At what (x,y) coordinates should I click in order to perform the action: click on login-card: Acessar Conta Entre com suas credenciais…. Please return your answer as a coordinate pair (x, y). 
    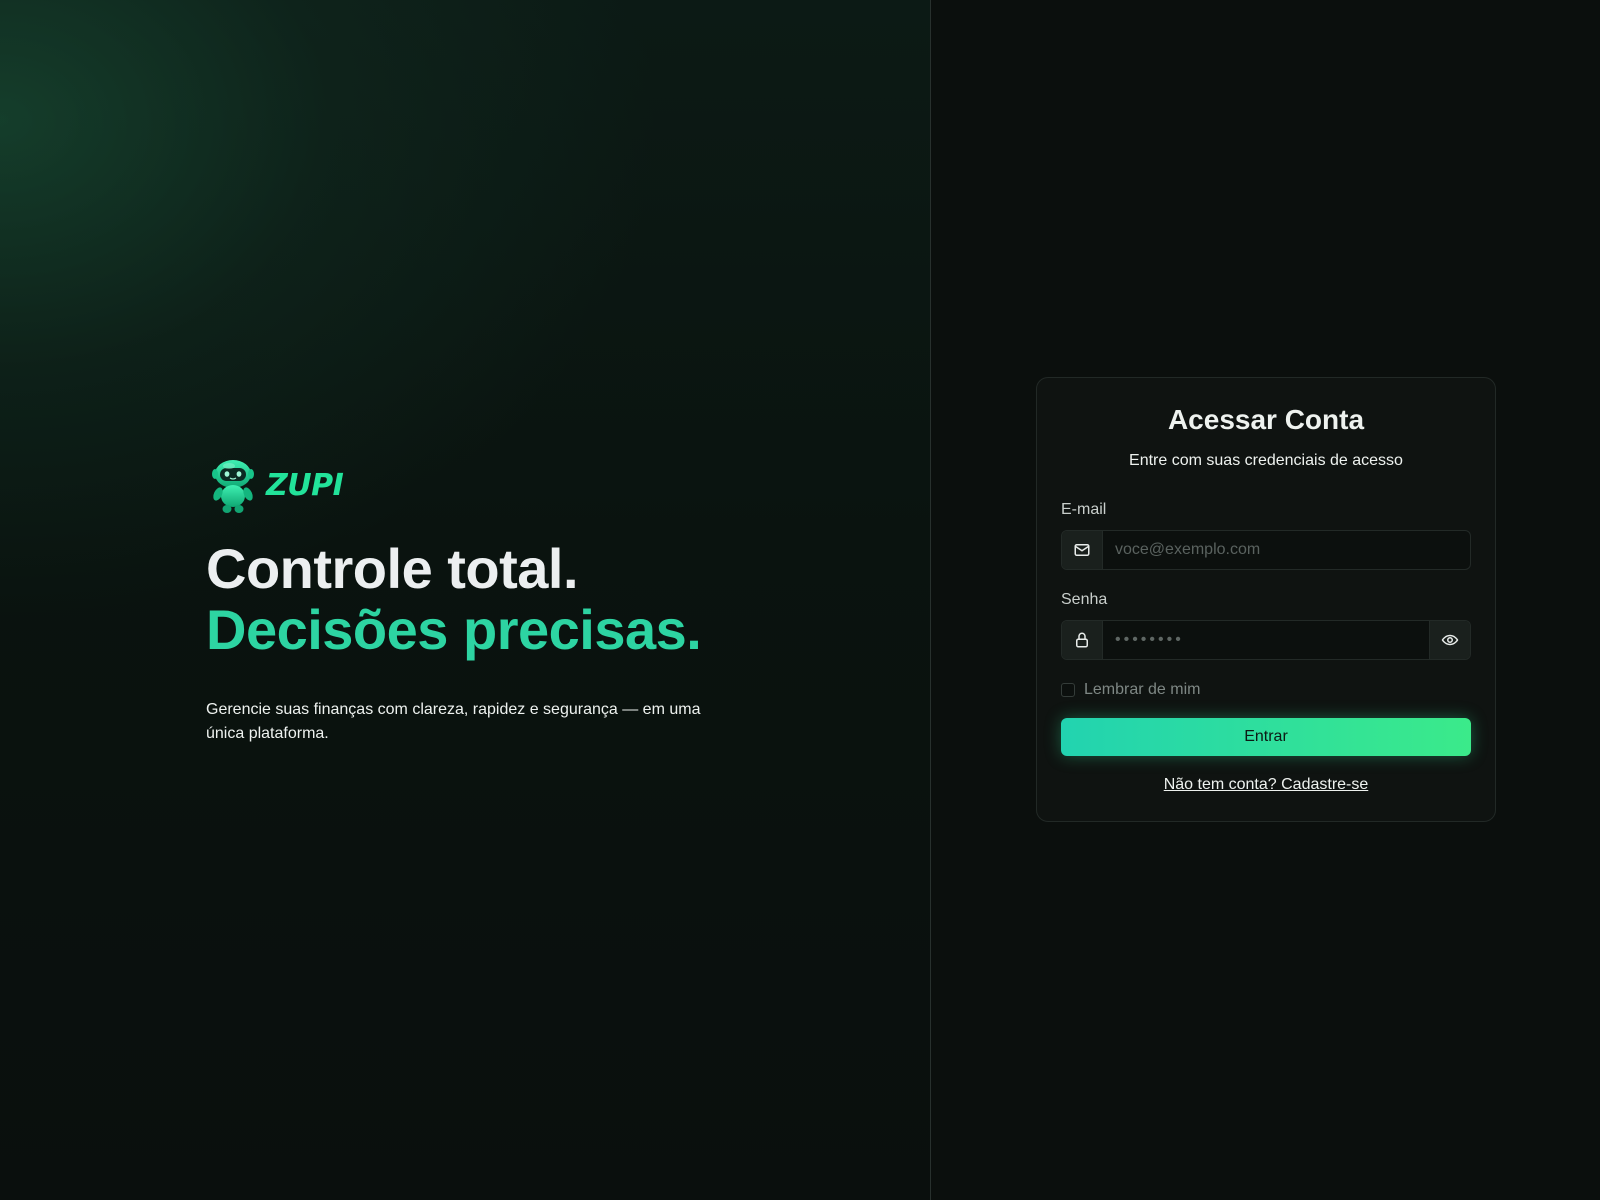
    Looking at the image, I should click on (1266, 599).